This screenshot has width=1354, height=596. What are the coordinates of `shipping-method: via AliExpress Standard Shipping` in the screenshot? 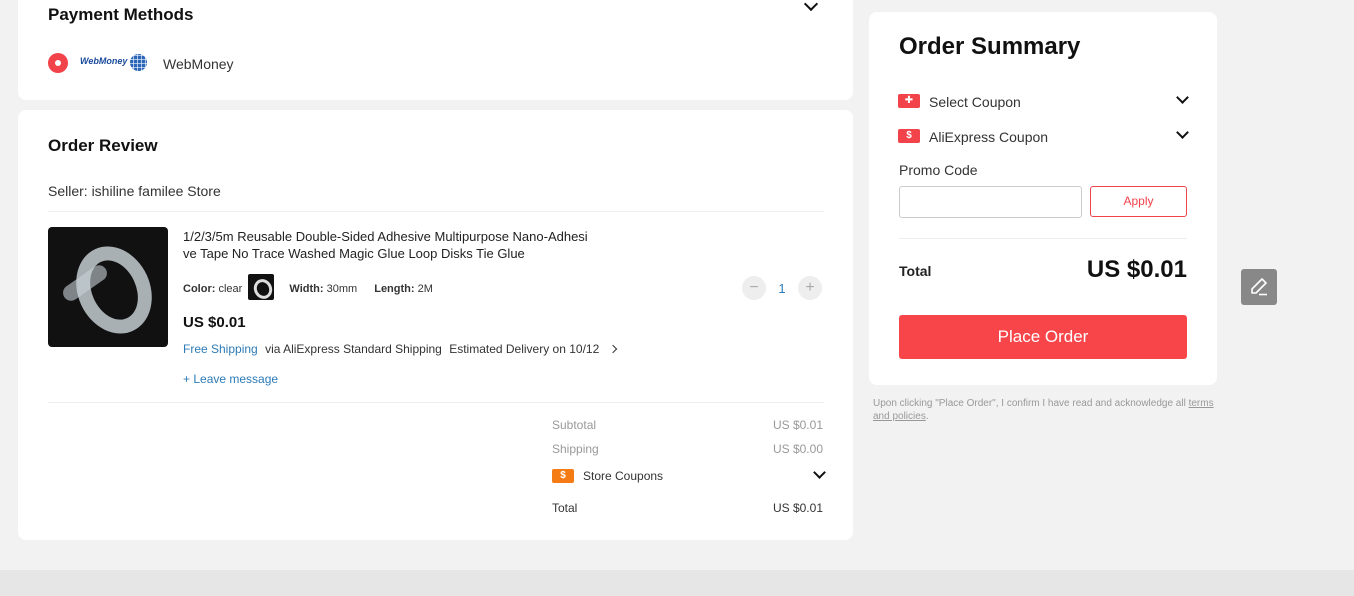 It's located at (353, 349).